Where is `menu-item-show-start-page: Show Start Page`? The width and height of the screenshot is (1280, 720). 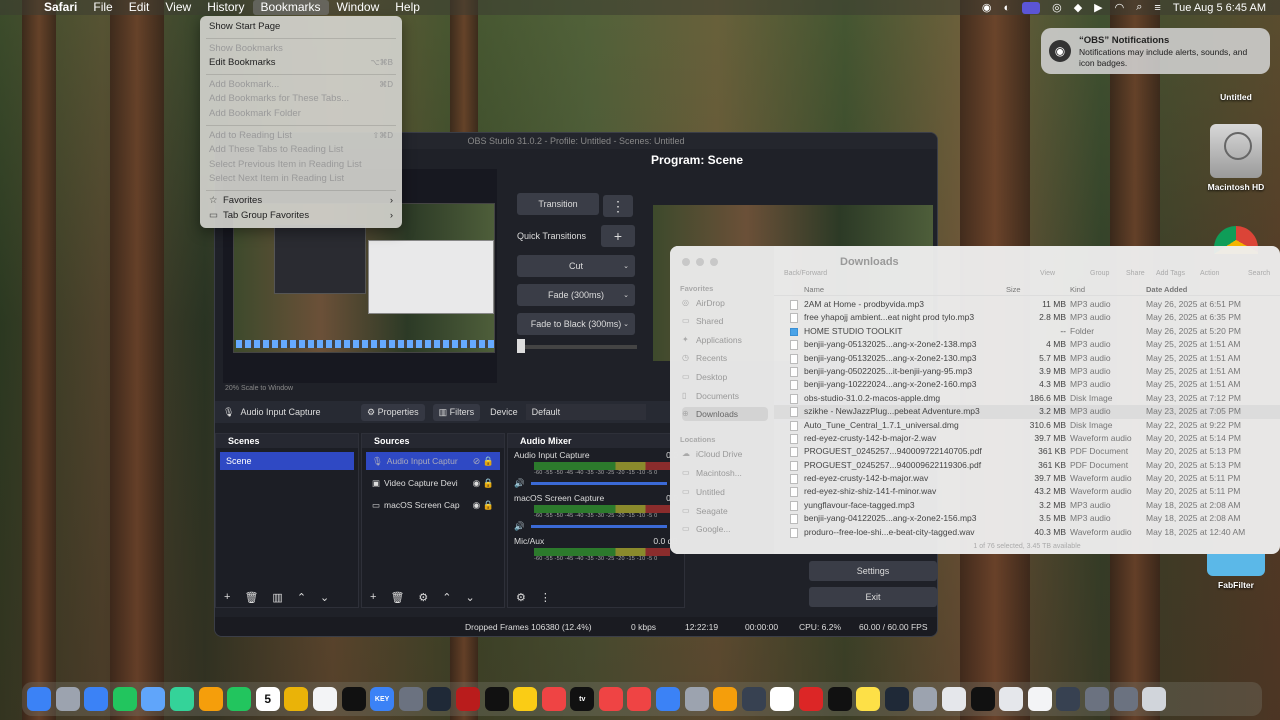 menu-item-show-start-page: Show Start Page is located at coordinates (301, 27).